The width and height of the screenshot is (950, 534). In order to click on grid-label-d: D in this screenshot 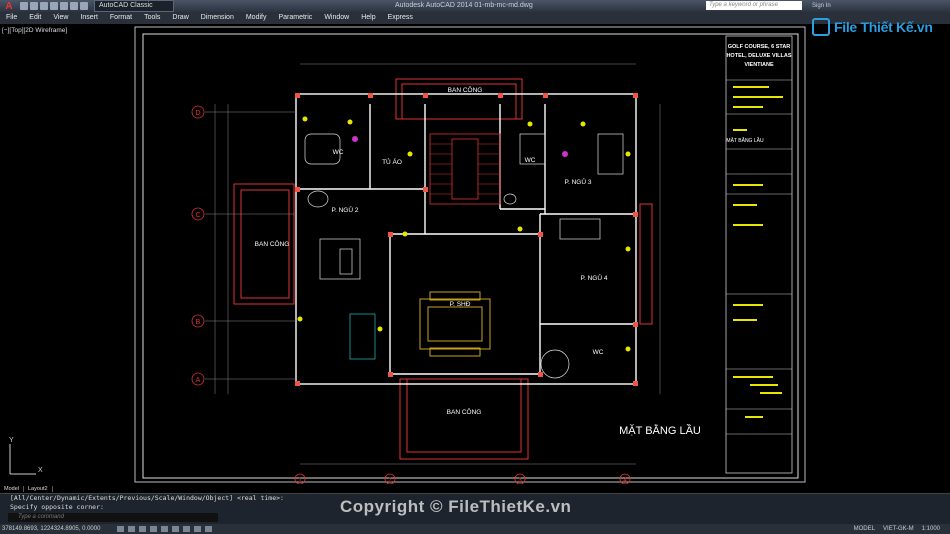, I will do `click(197, 113)`.